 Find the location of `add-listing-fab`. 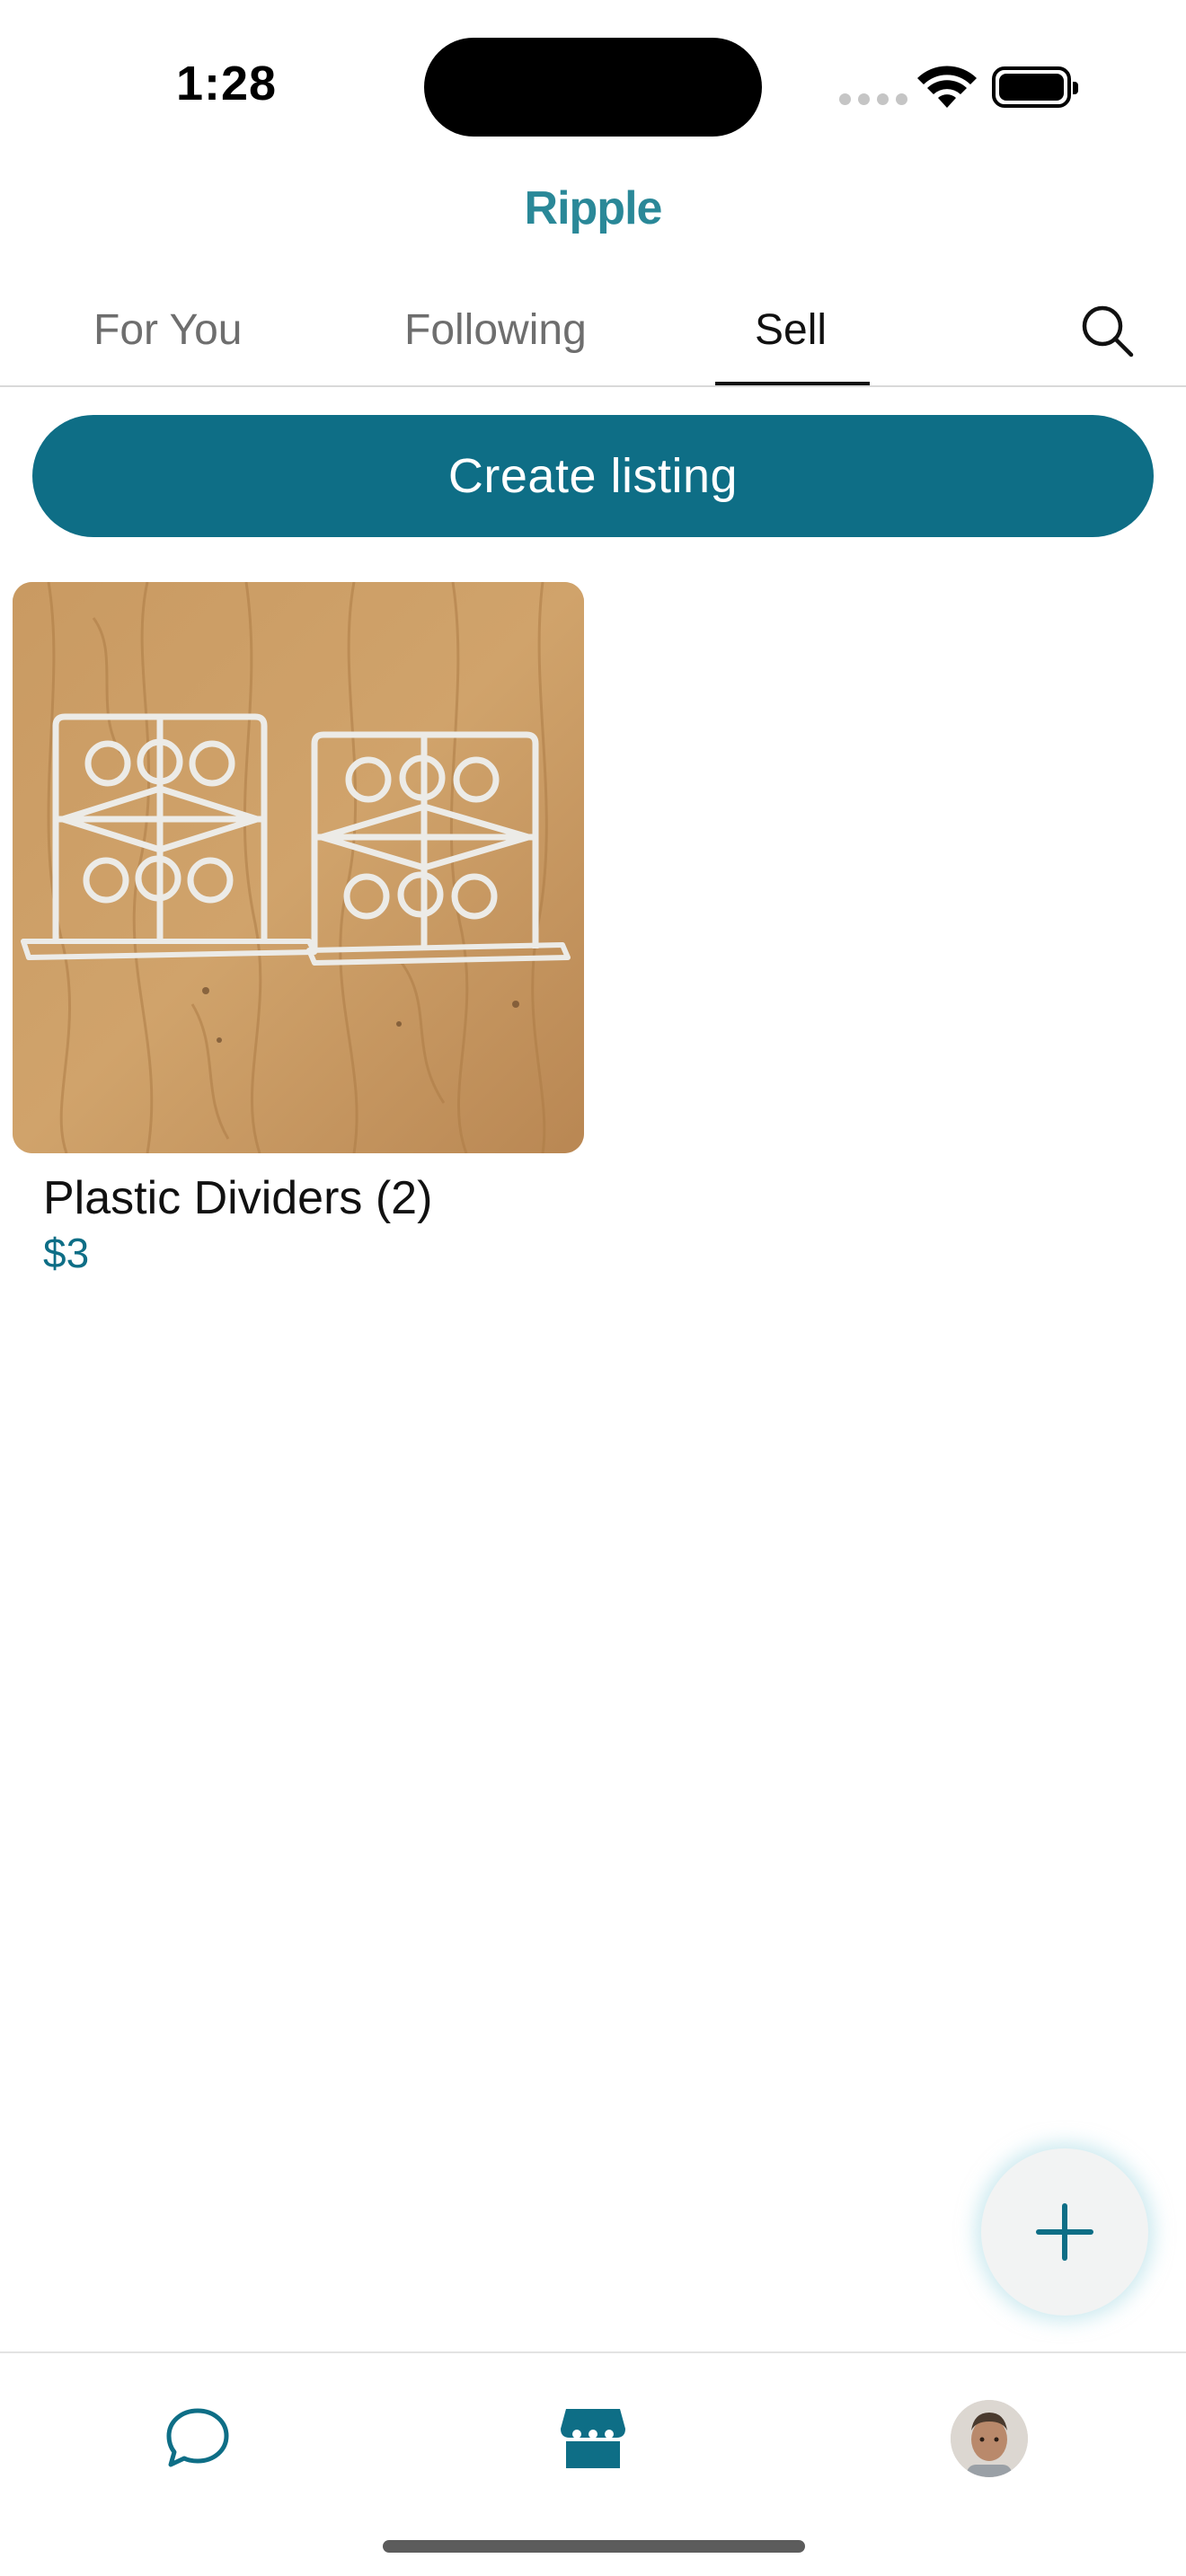

add-listing-fab is located at coordinates (1064, 2232).